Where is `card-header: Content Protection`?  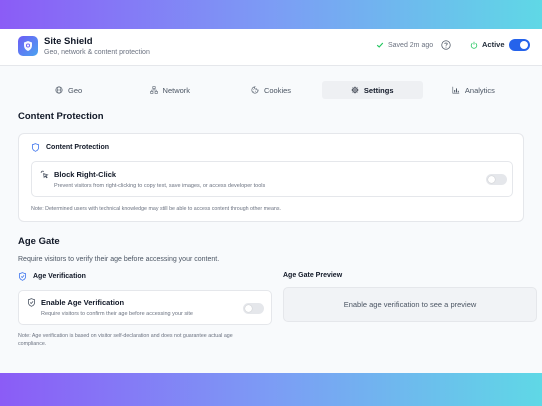 card-header: Content Protection is located at coordinates (70, 147).